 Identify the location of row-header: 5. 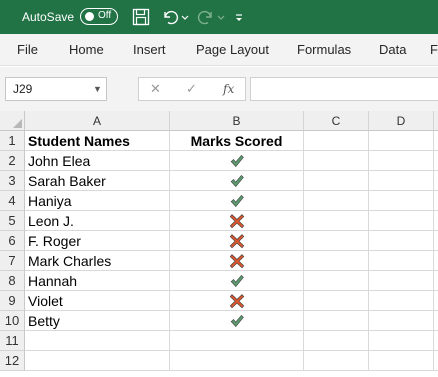
(12, 221).